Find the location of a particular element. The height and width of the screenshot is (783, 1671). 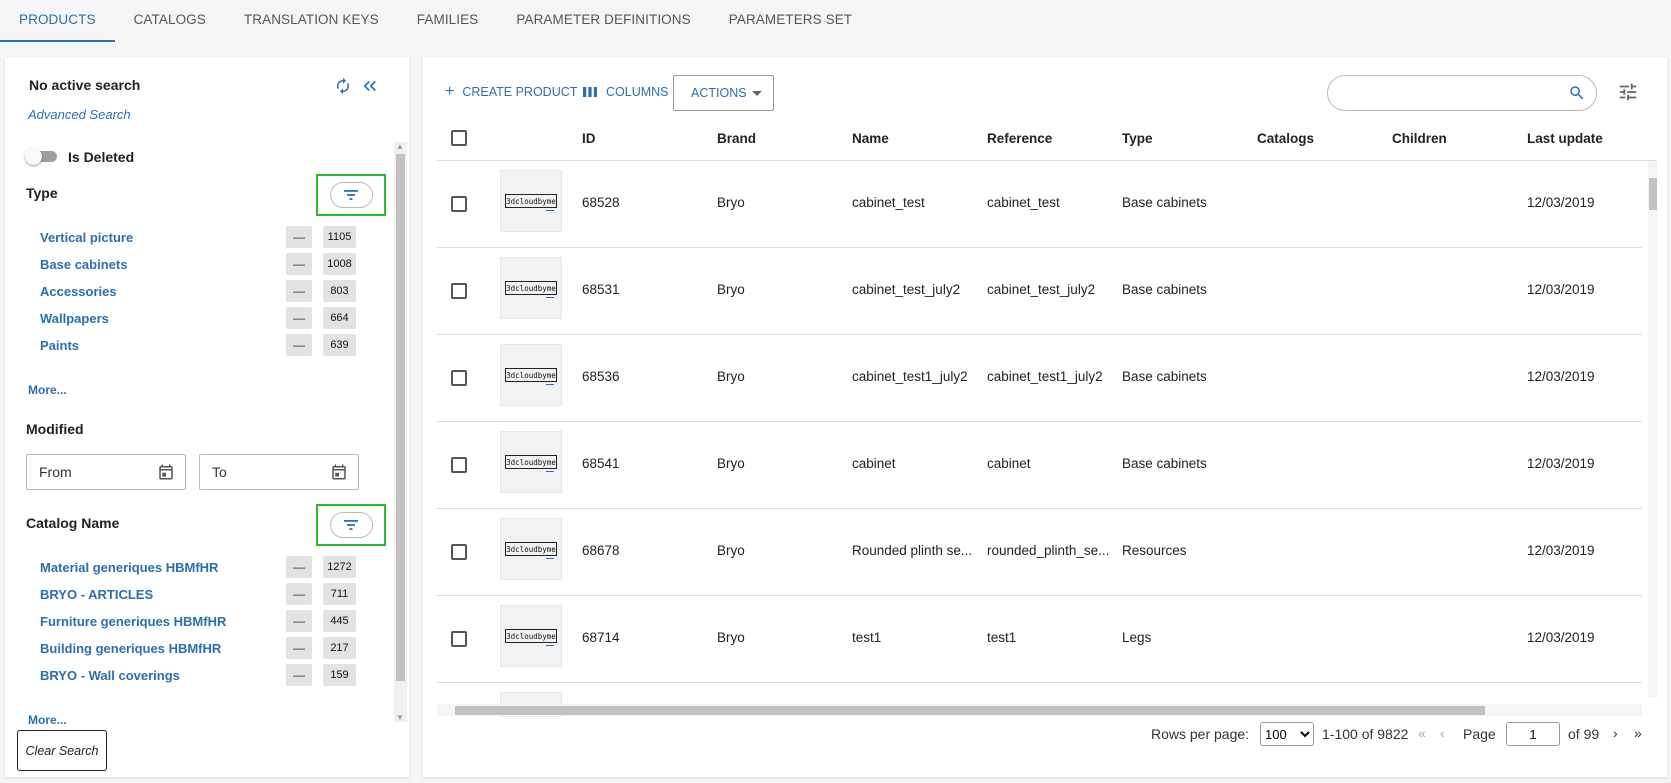

clear-search-button: Clear Search is located at coordinates (62, 750).